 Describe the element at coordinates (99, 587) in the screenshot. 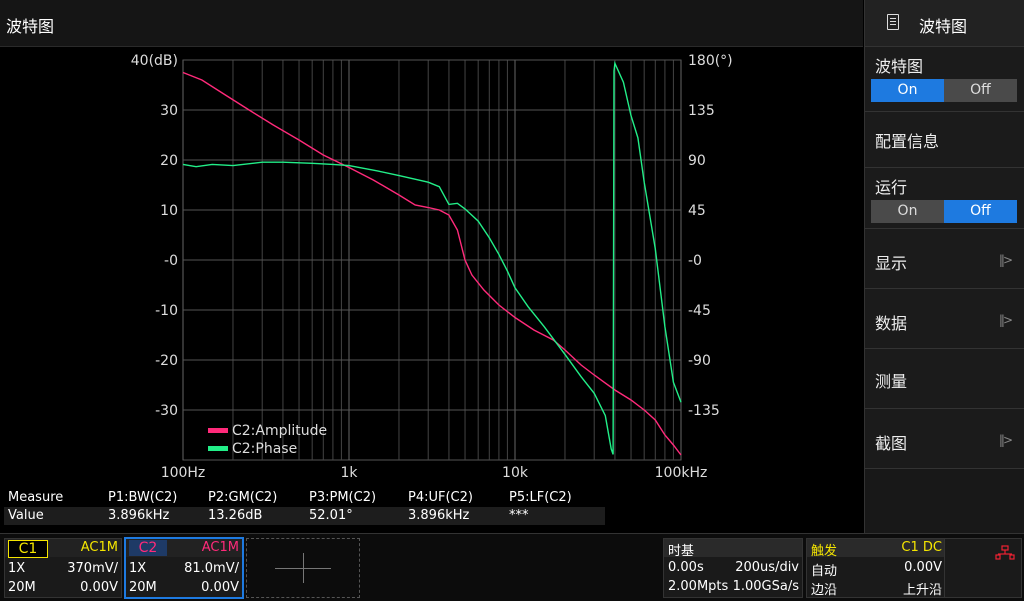

I see `channel-c1-offset: 0.00V` at that location.